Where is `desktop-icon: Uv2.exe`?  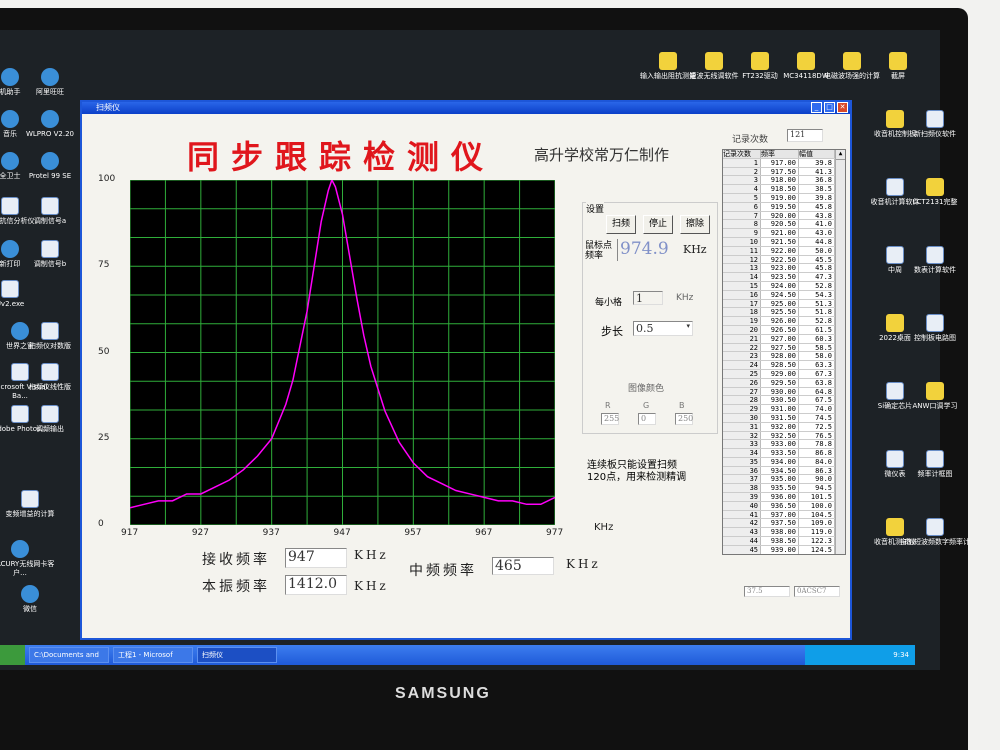
desktop-icon: Uv2.exe is located at coordinates (22, 294).